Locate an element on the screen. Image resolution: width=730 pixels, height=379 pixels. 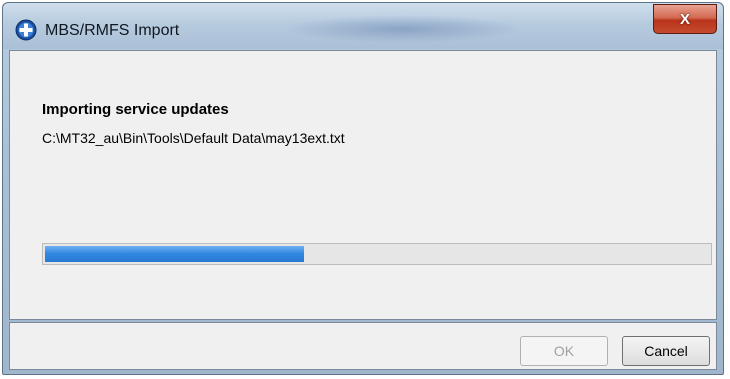
title-bar: MBS/RMFS Import X is located at coordinates (363, 26).